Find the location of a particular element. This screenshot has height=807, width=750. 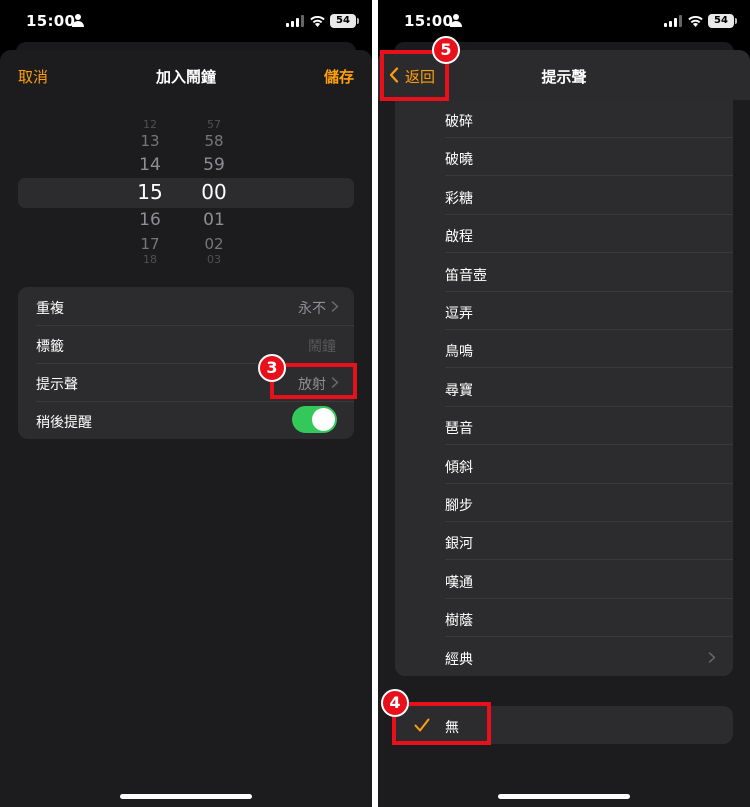

save-button: 儲存 is located at coordinates (339, 76).